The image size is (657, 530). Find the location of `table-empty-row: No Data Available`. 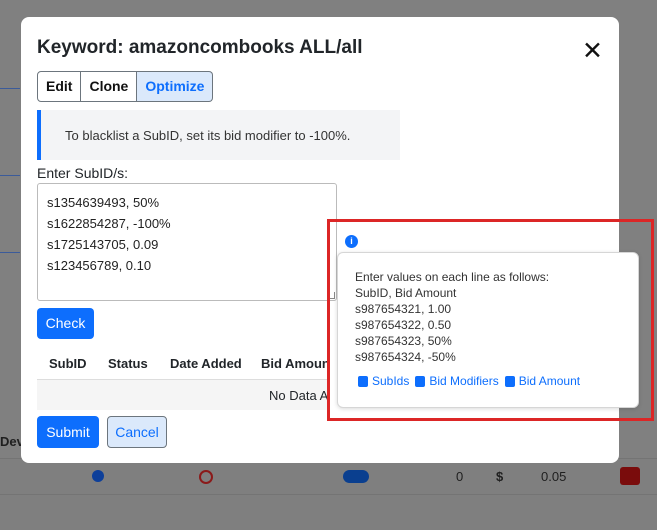

table-empty-row: No Data Available is located at coordinates (182, 394).